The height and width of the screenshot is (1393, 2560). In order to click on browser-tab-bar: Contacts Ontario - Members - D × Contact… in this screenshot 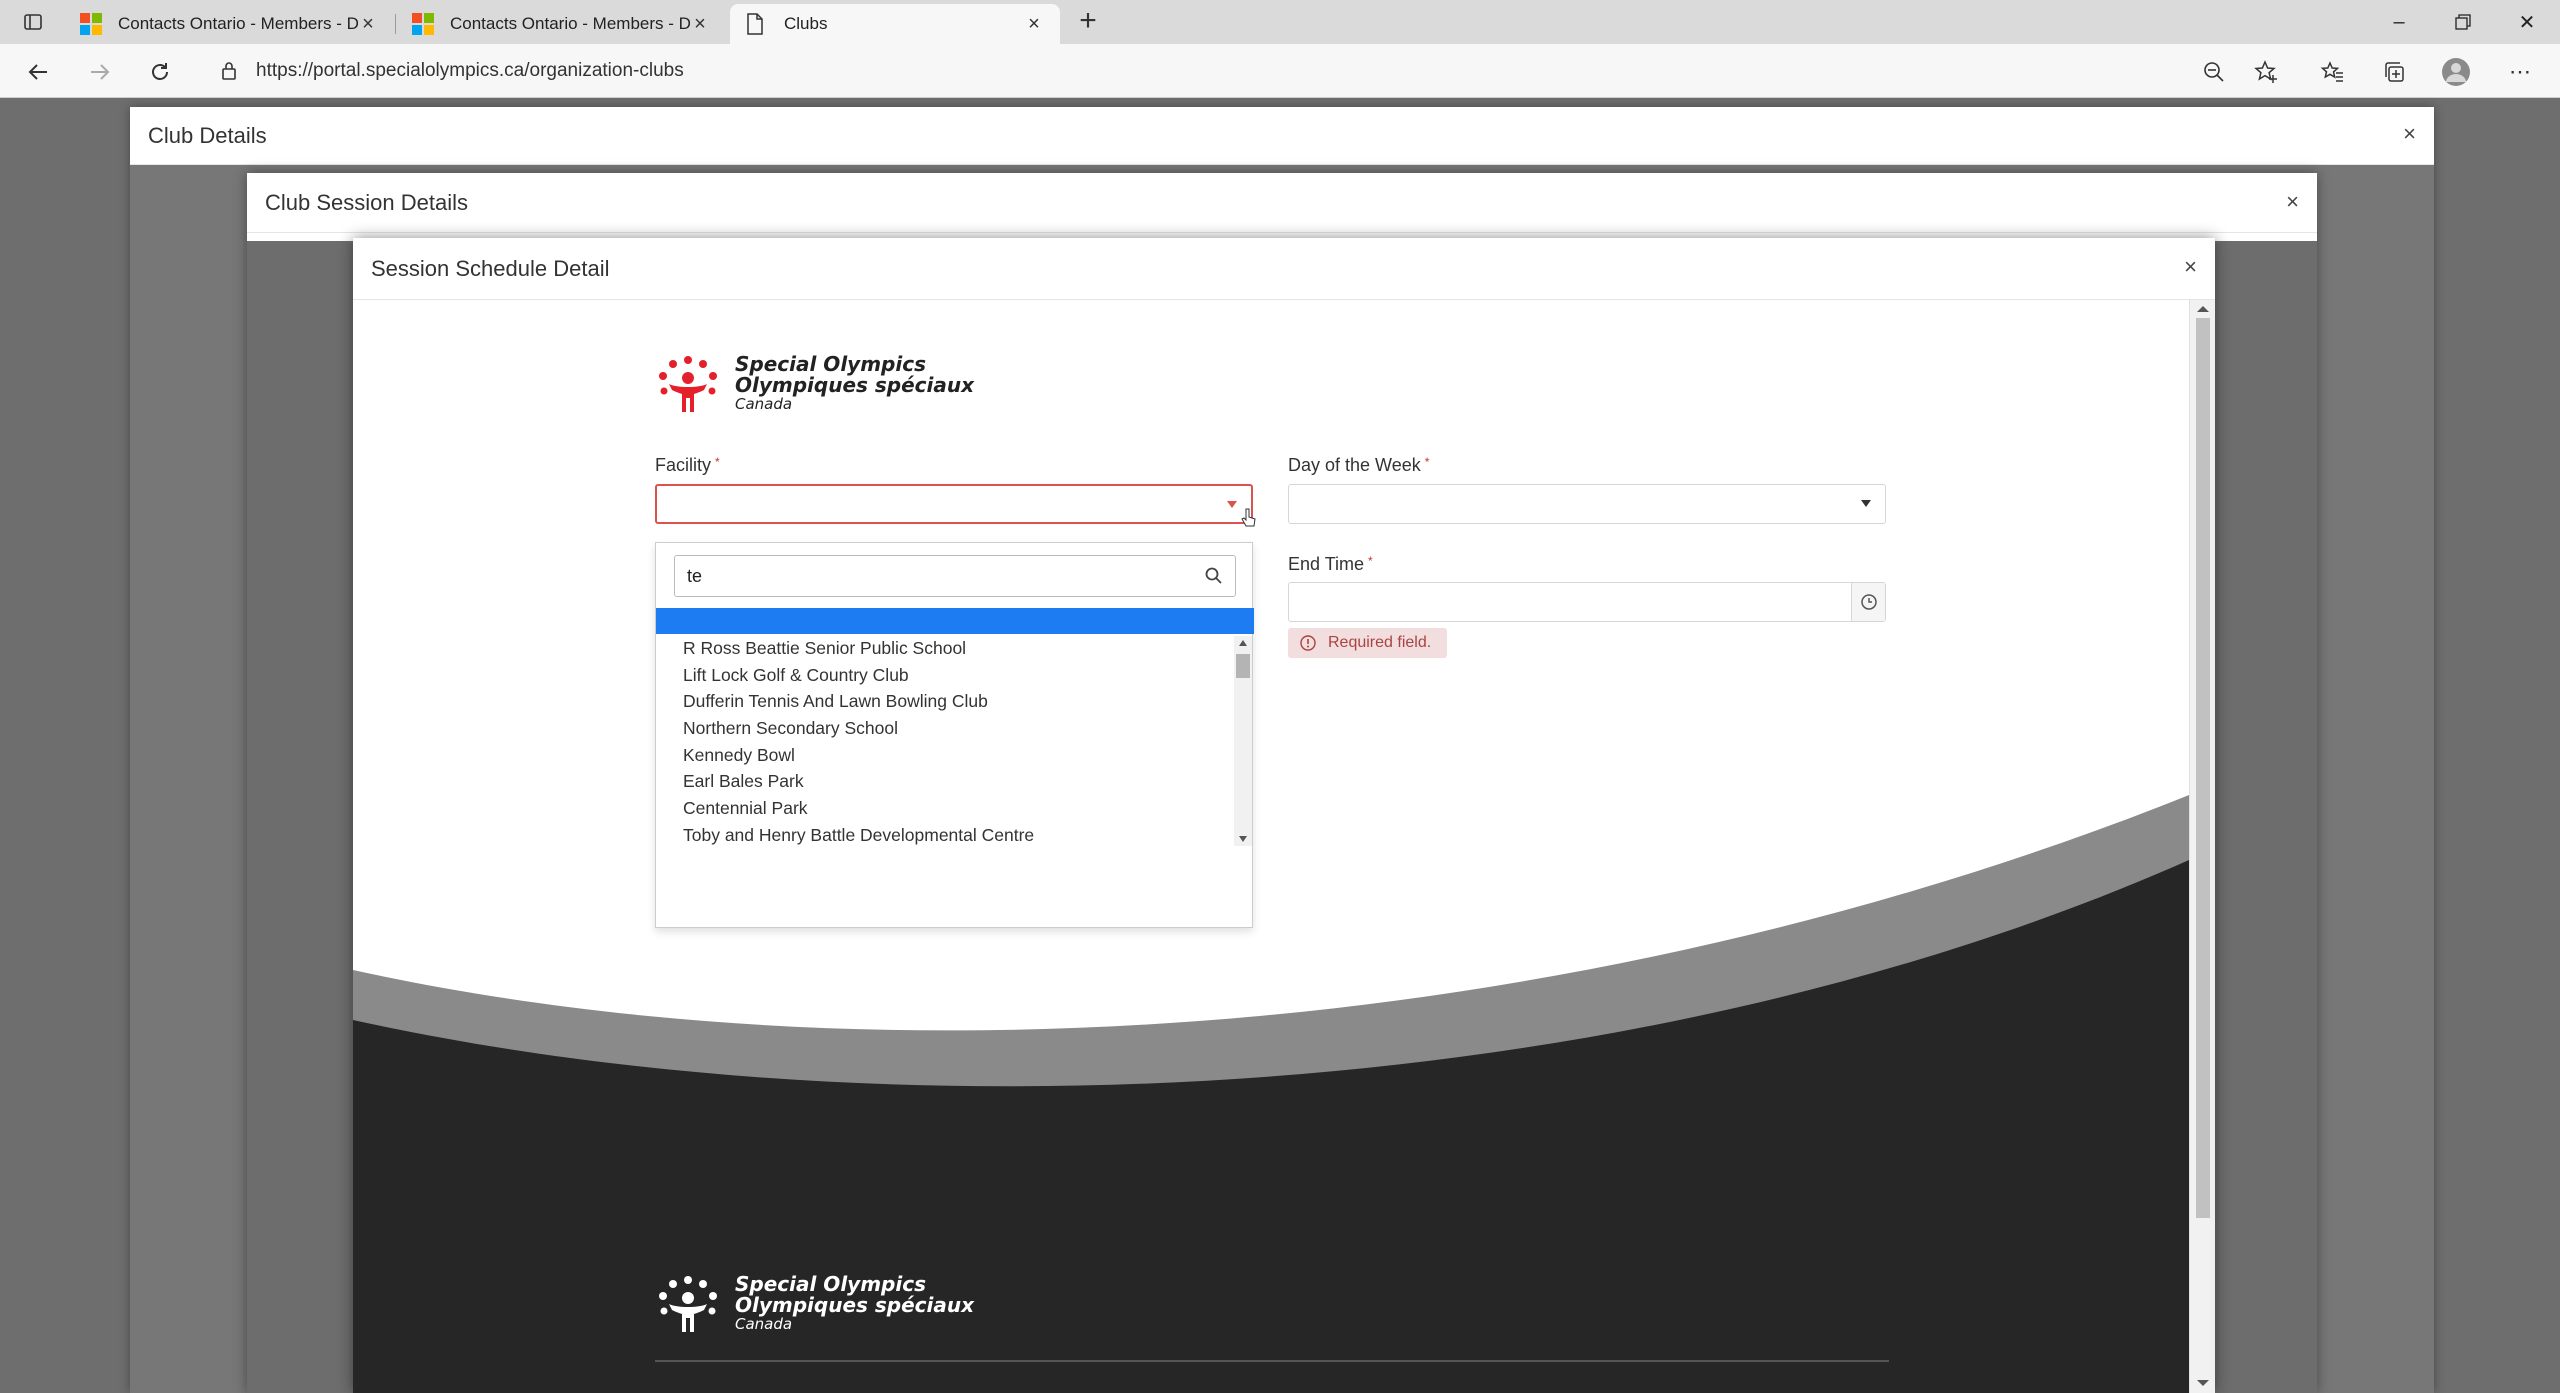, I will do `click(1280, 22)`.